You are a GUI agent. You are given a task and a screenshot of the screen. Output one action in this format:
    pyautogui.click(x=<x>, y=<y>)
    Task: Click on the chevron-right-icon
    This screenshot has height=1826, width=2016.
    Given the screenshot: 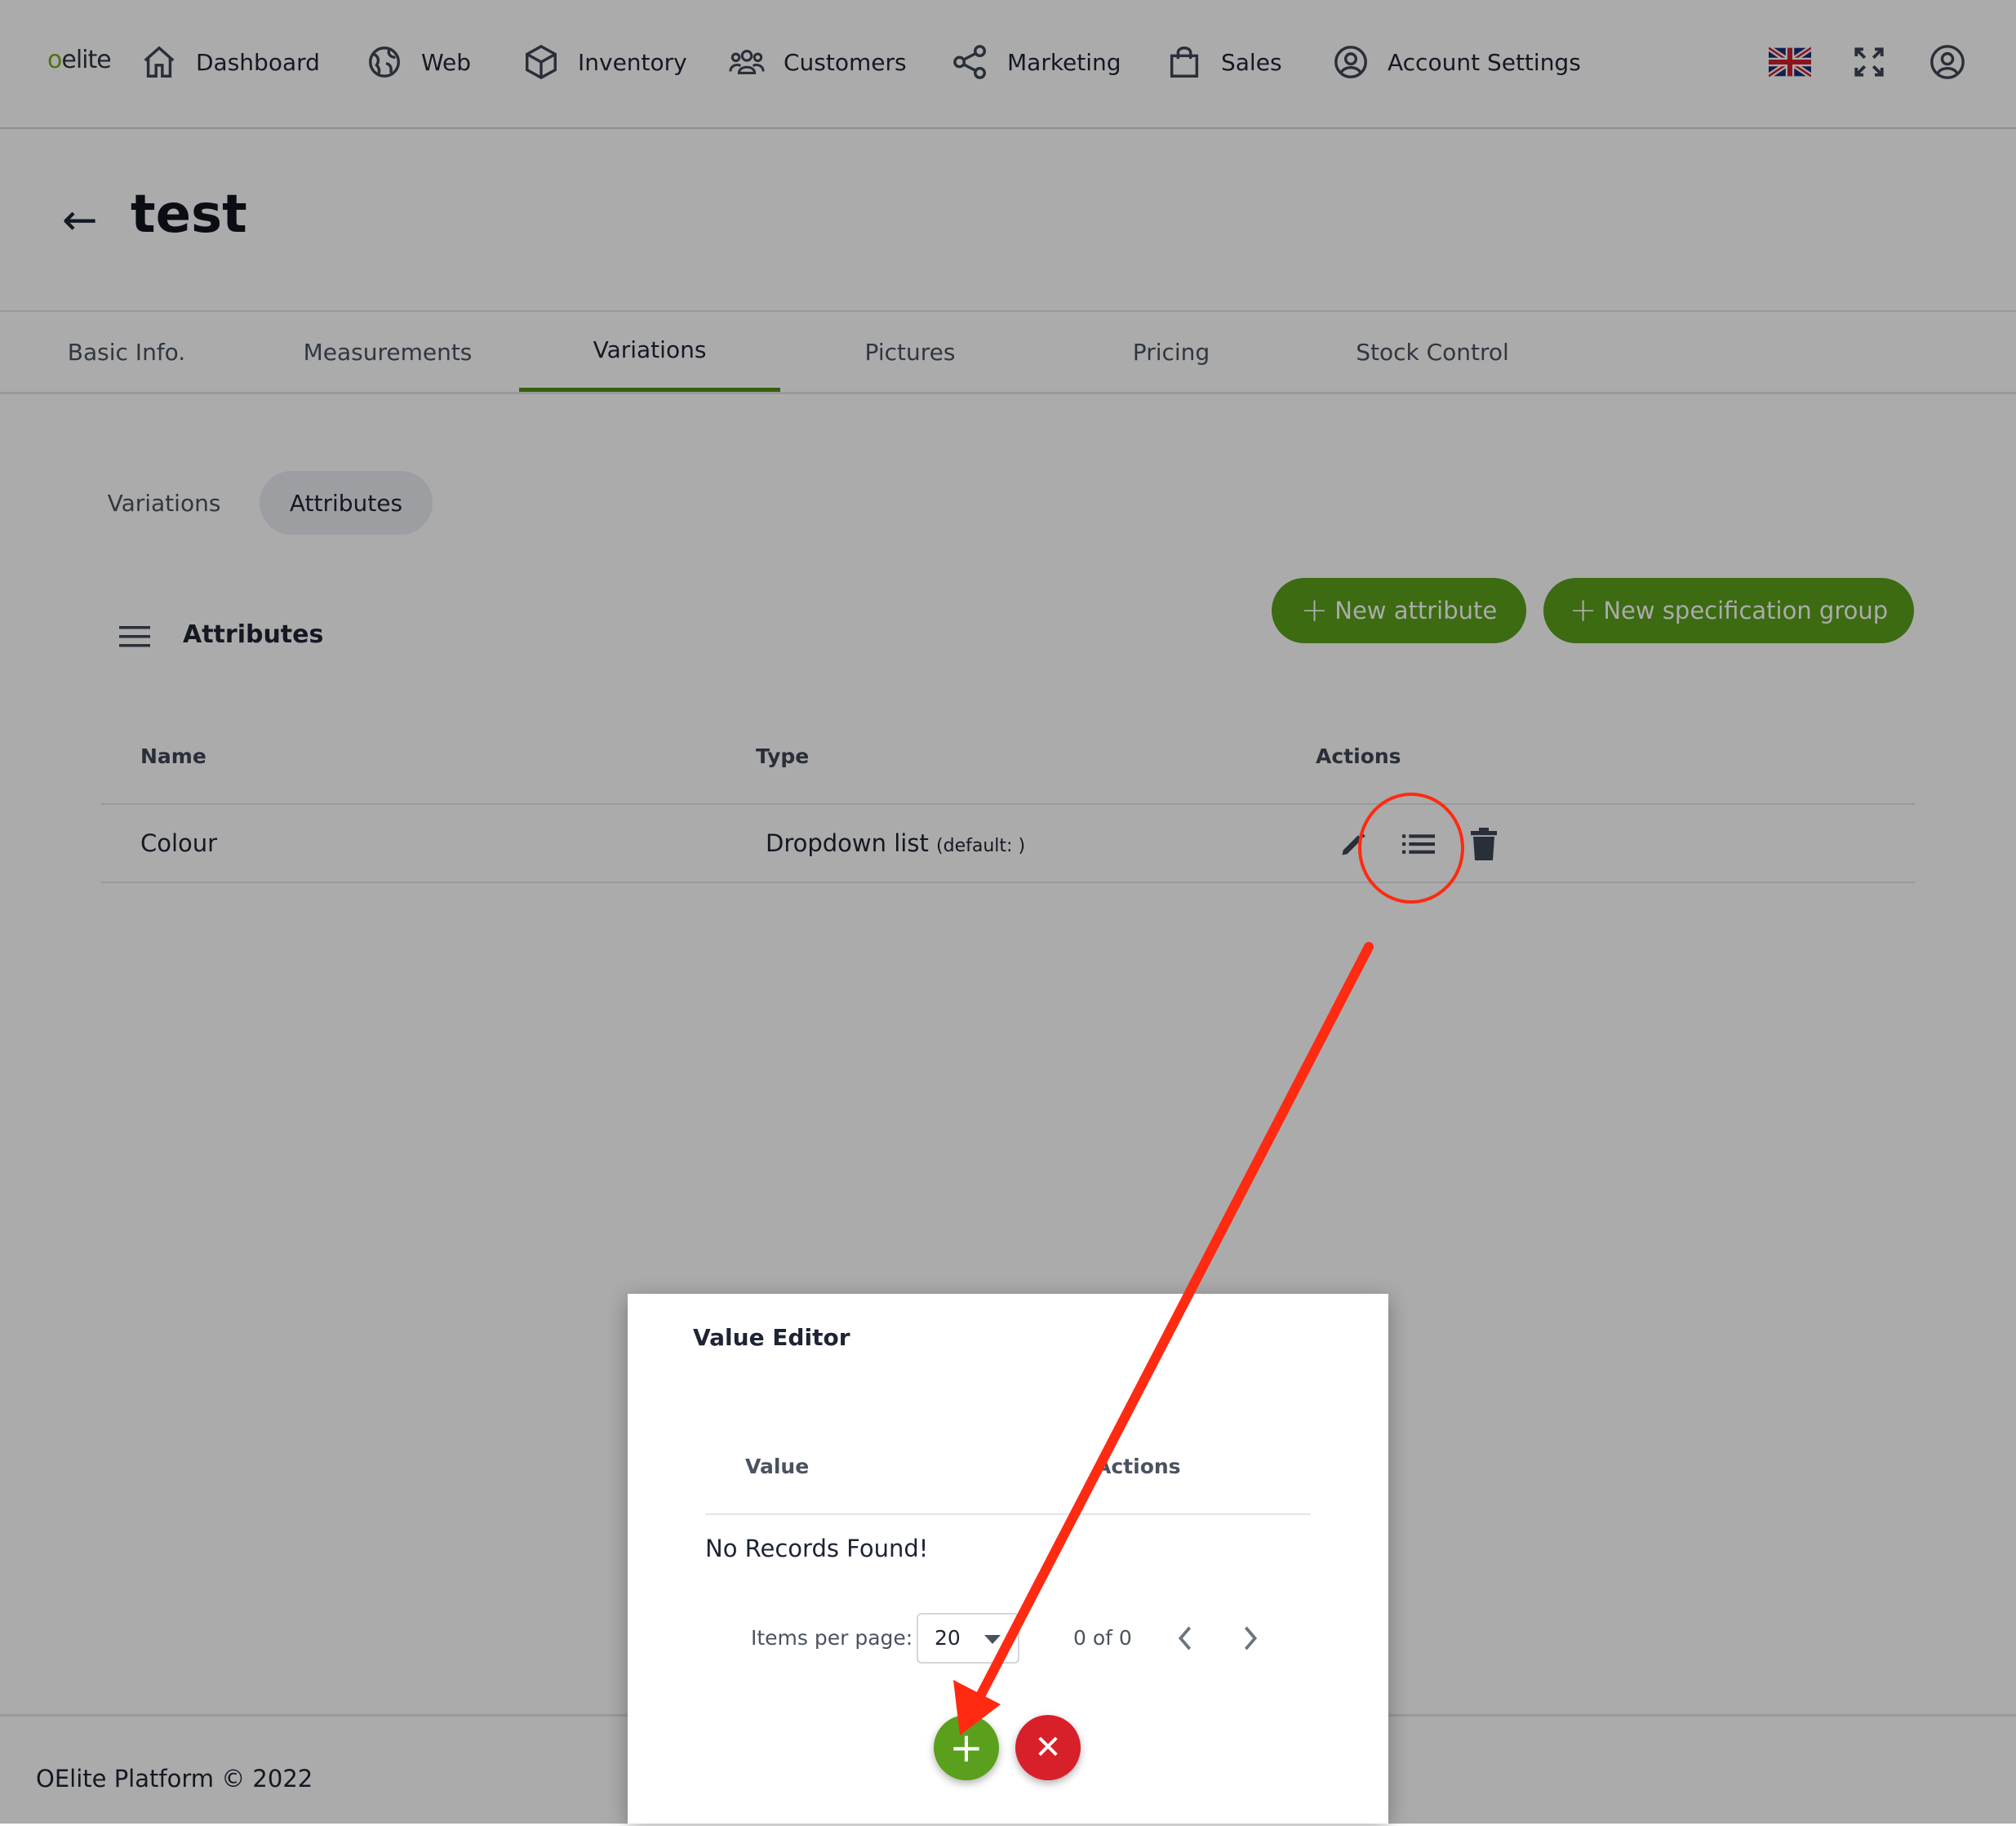 What is the action you would take?
    pyautogui.click(x=1251, y=1638)
    